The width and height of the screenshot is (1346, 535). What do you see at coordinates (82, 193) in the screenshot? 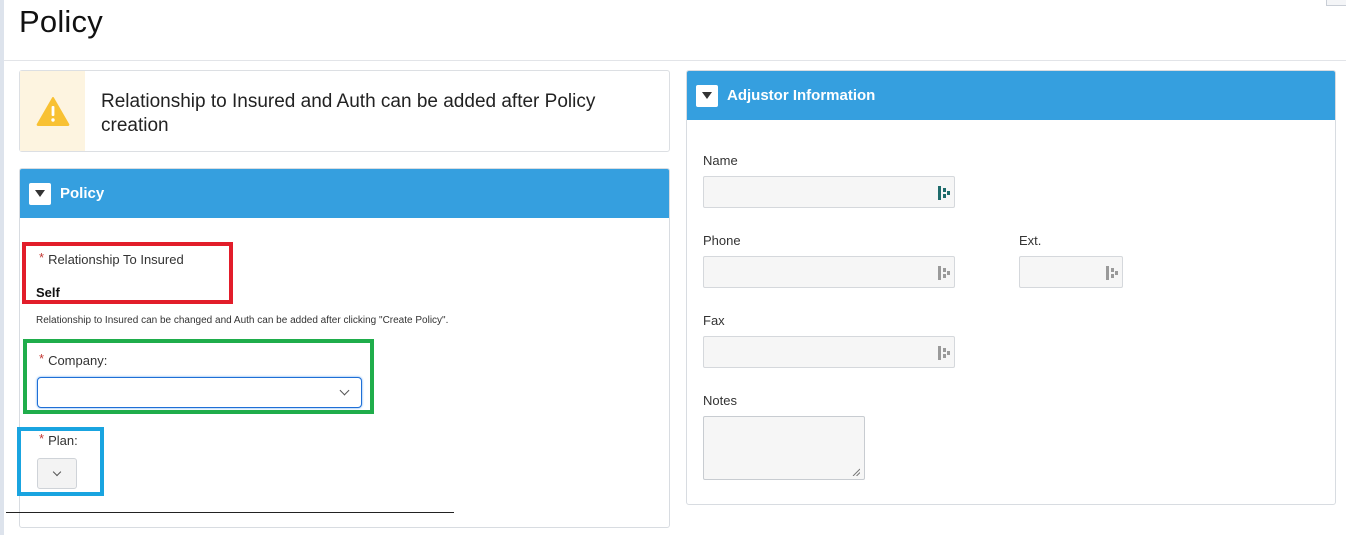
I see `policy-panel-title: Policy` at bounding box center [82, 193].